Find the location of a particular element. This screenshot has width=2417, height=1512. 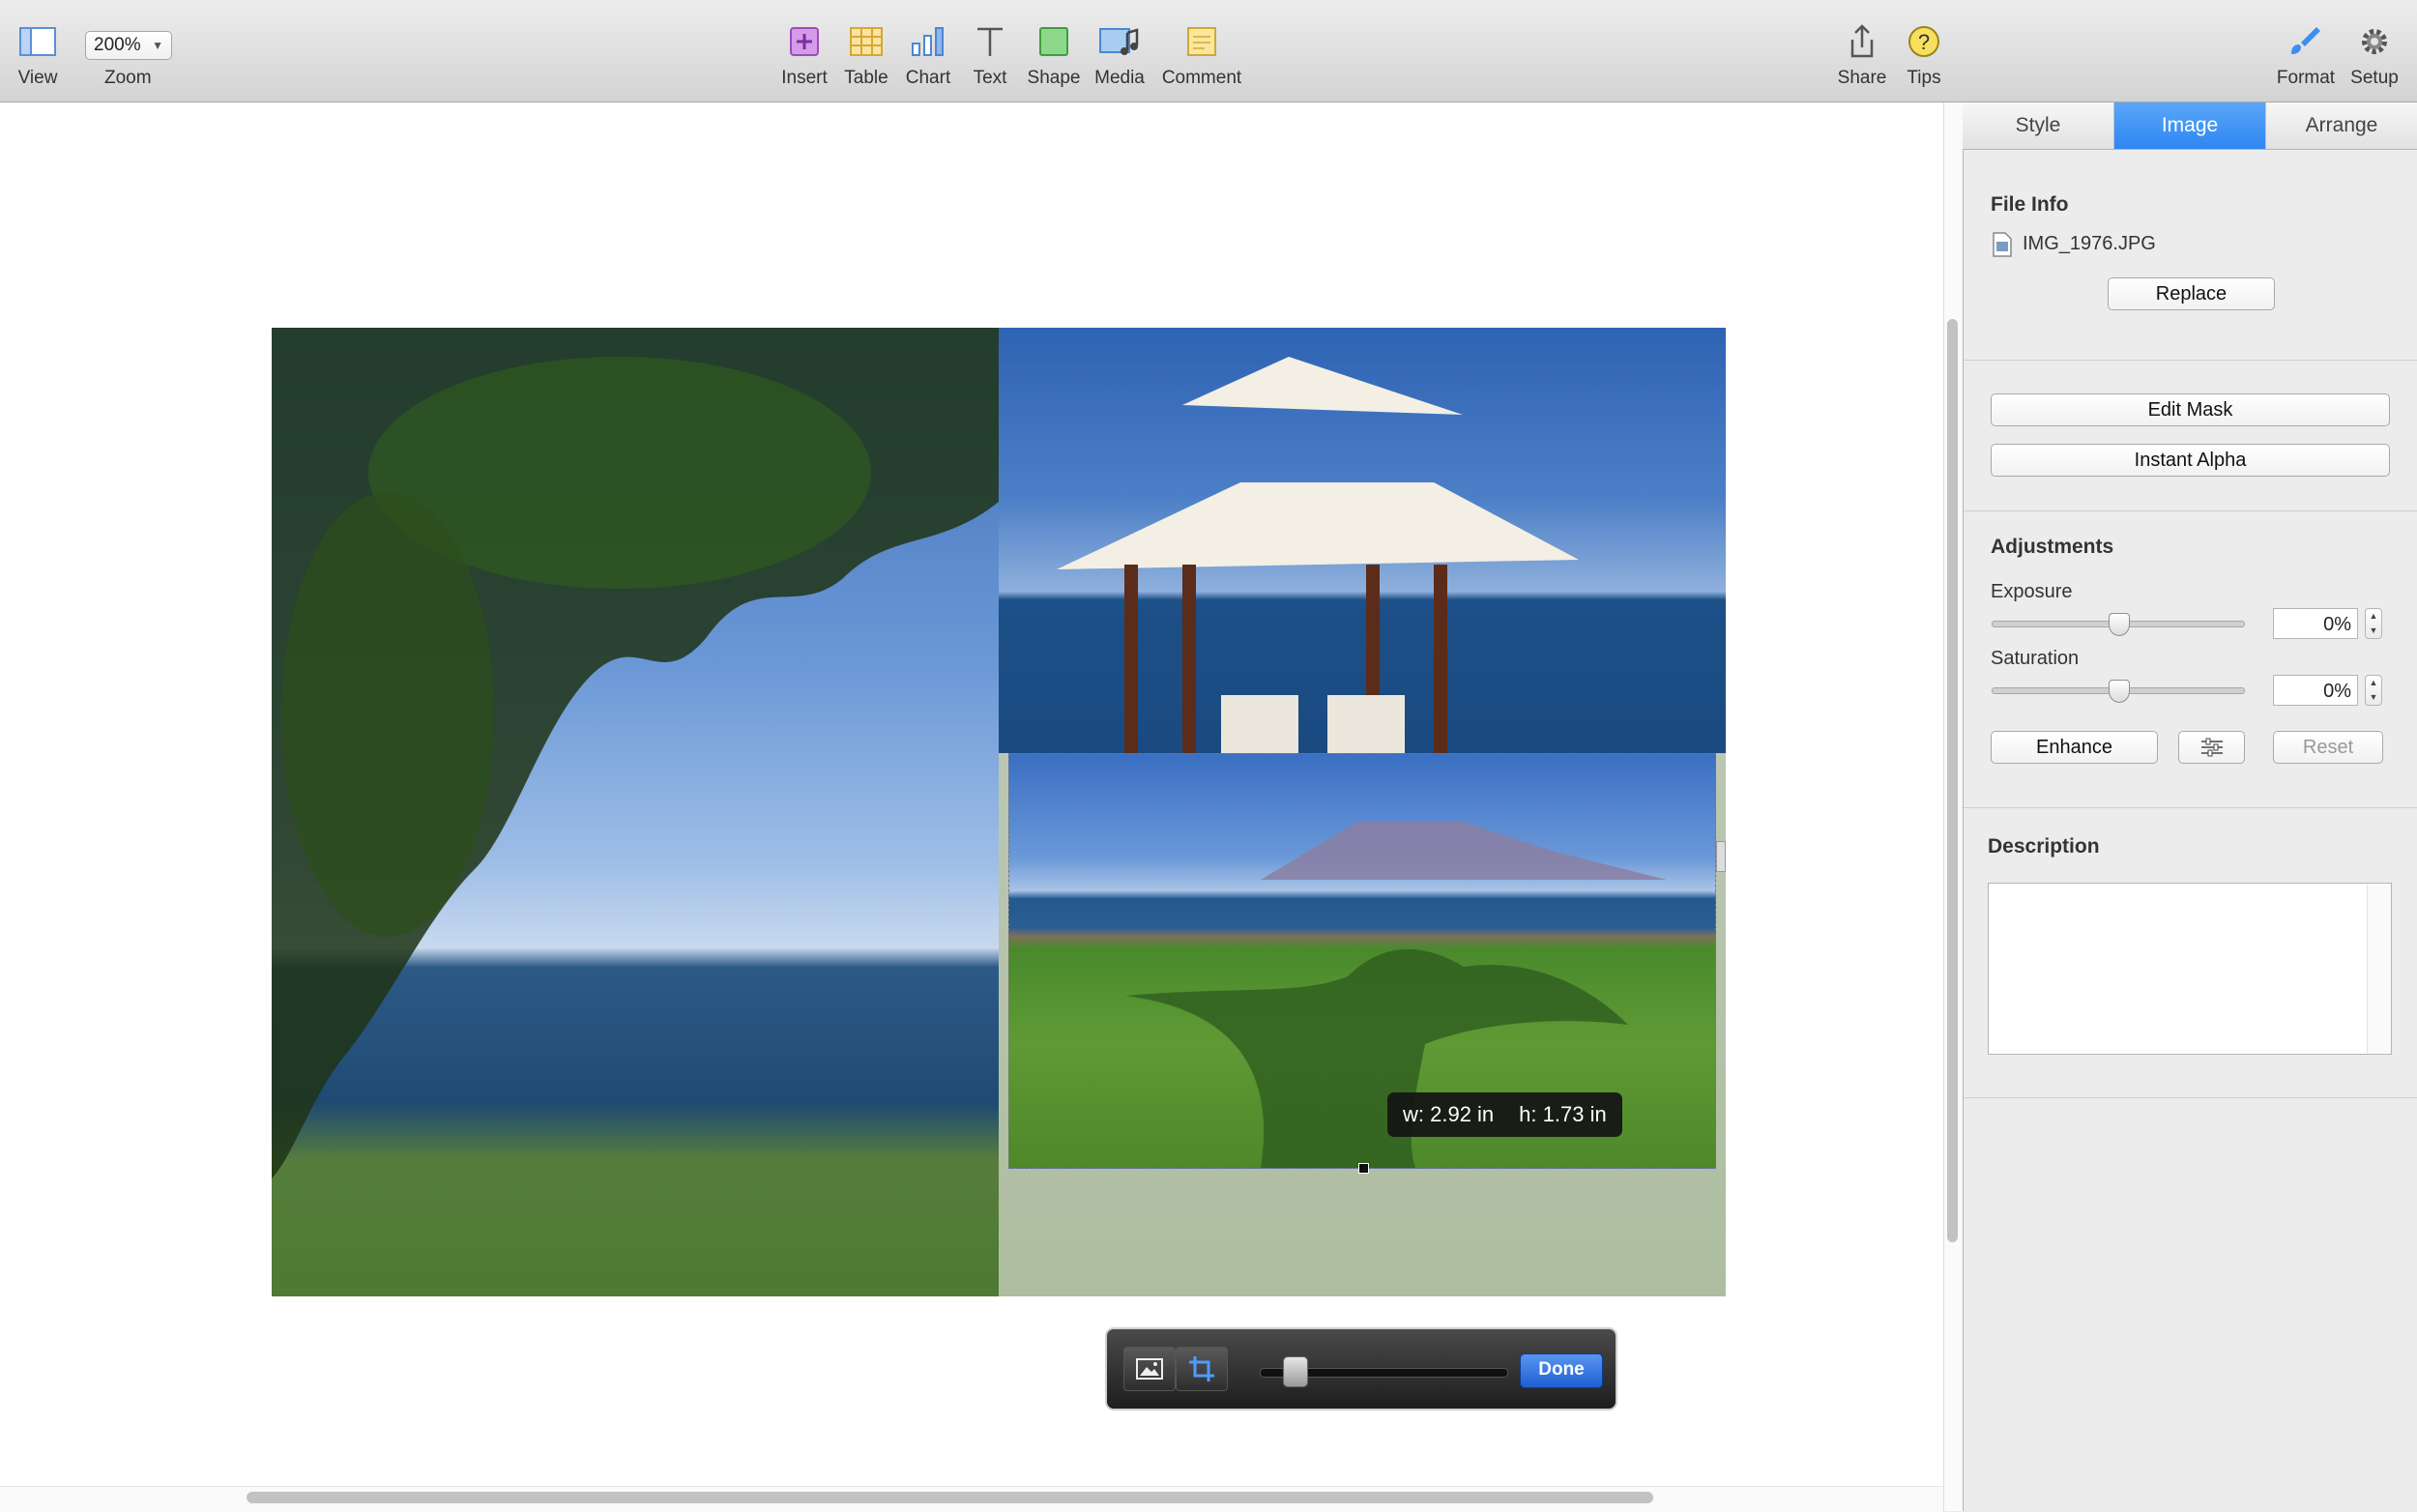

description-textarea is located at coordinates (2190, 969).